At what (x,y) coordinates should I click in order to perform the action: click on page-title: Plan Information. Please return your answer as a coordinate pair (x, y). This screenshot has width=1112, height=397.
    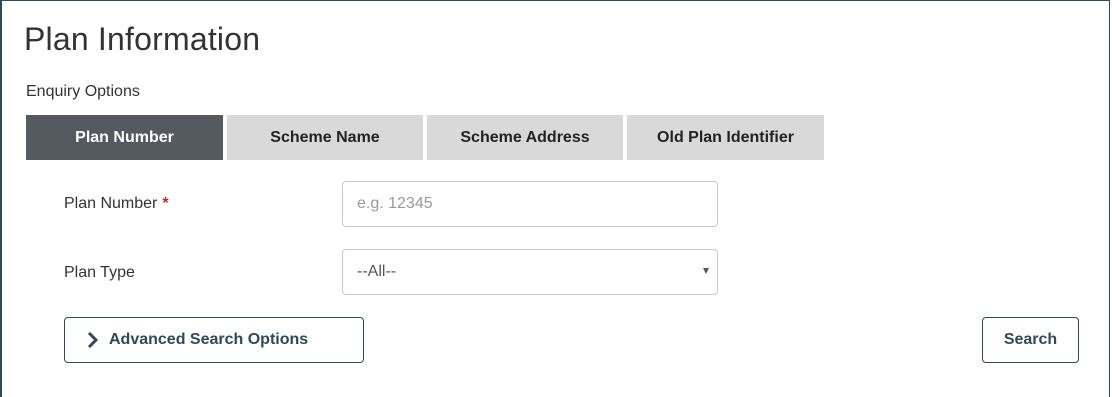
    Looking at the image, I should click on (142, 39).